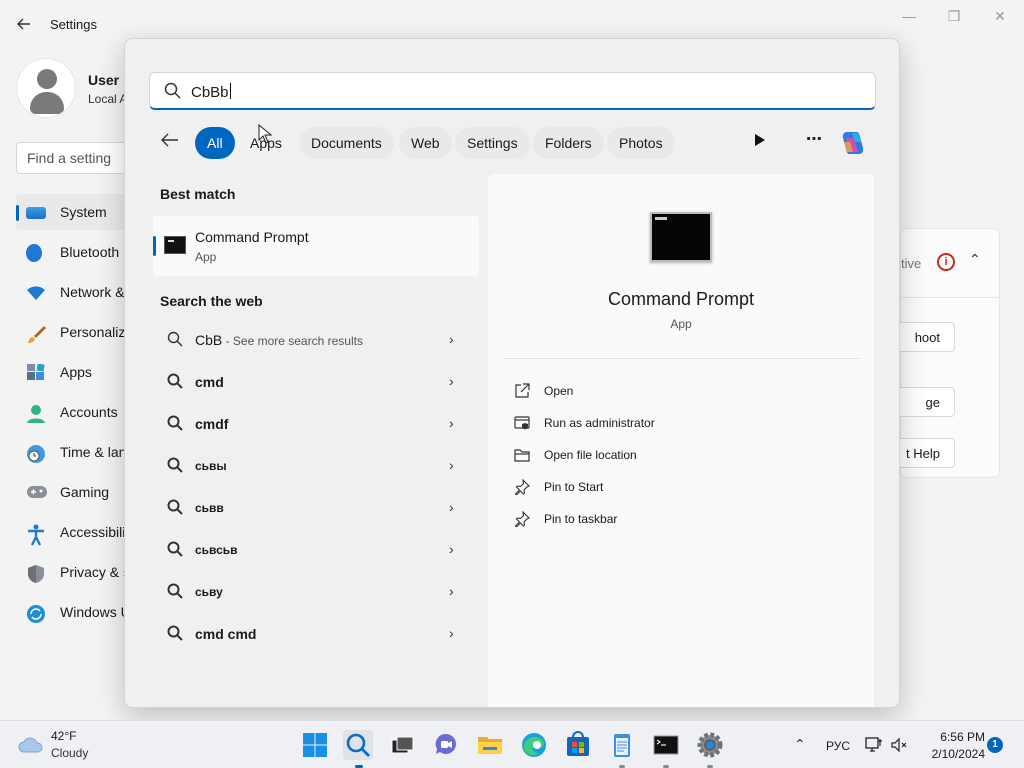 The width and height of the screenshot is (1024, 768). What do you see at coordinates (512, 91) in the screenshot?
I see `search-input: СbВb` at bounding box center [512, 91].